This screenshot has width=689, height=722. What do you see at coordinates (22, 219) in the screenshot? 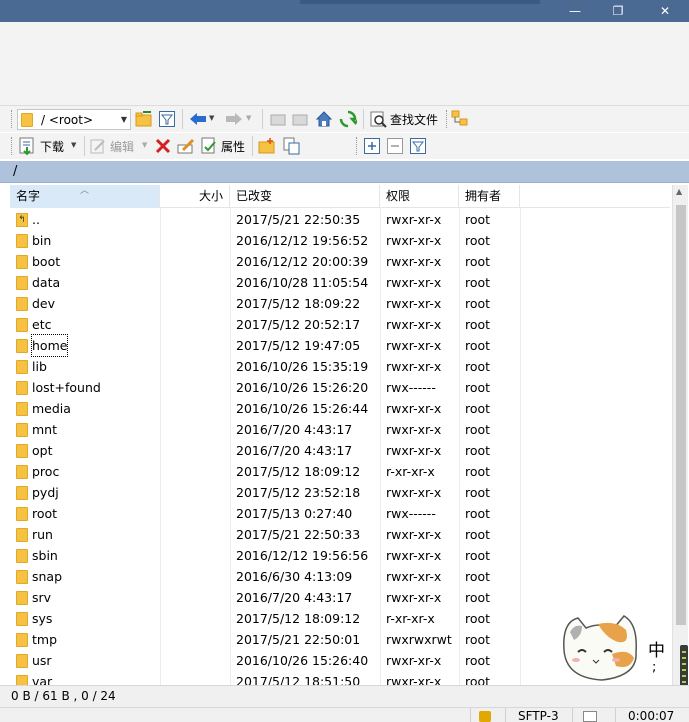
I see `parent-directory-icon: ↰` at bounding box center [22, 219].